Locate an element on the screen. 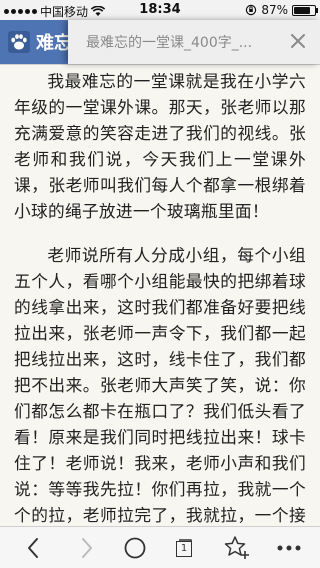  chevron-right-icon is located at coordinates (87, 548).